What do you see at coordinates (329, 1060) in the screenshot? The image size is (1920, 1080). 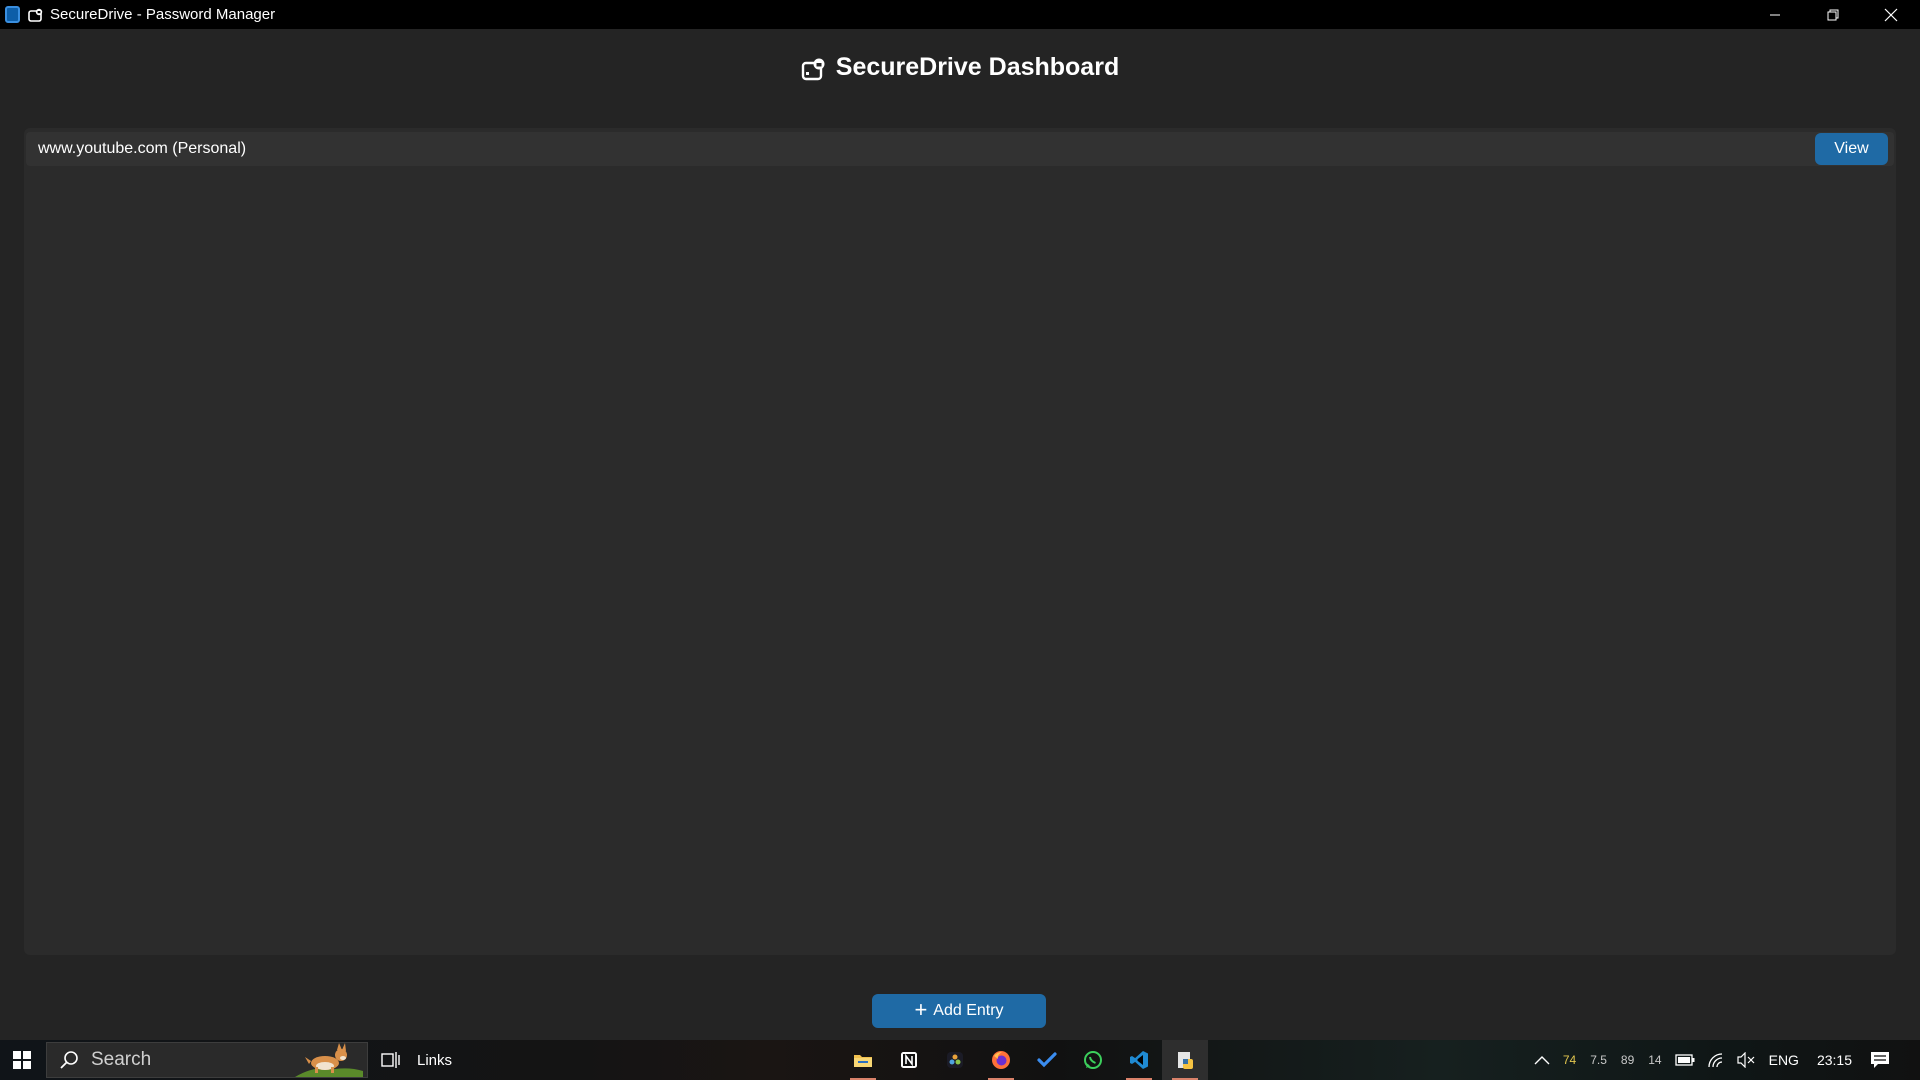 I see `corgi-illustration` at bounding box center [329, 1060].